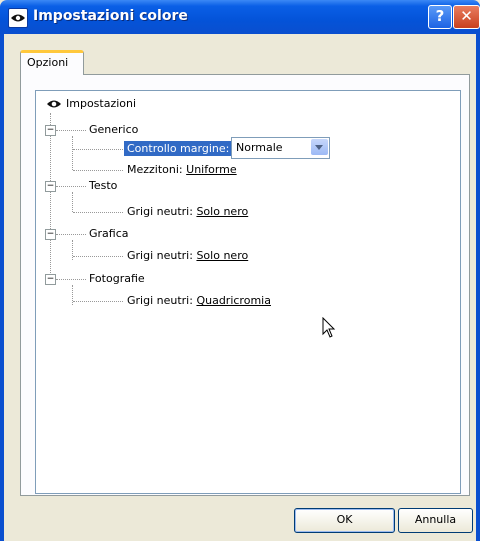 The height and width of the screenshot is (541, 480). I want to click on help-button: ?, so click(440, 17).